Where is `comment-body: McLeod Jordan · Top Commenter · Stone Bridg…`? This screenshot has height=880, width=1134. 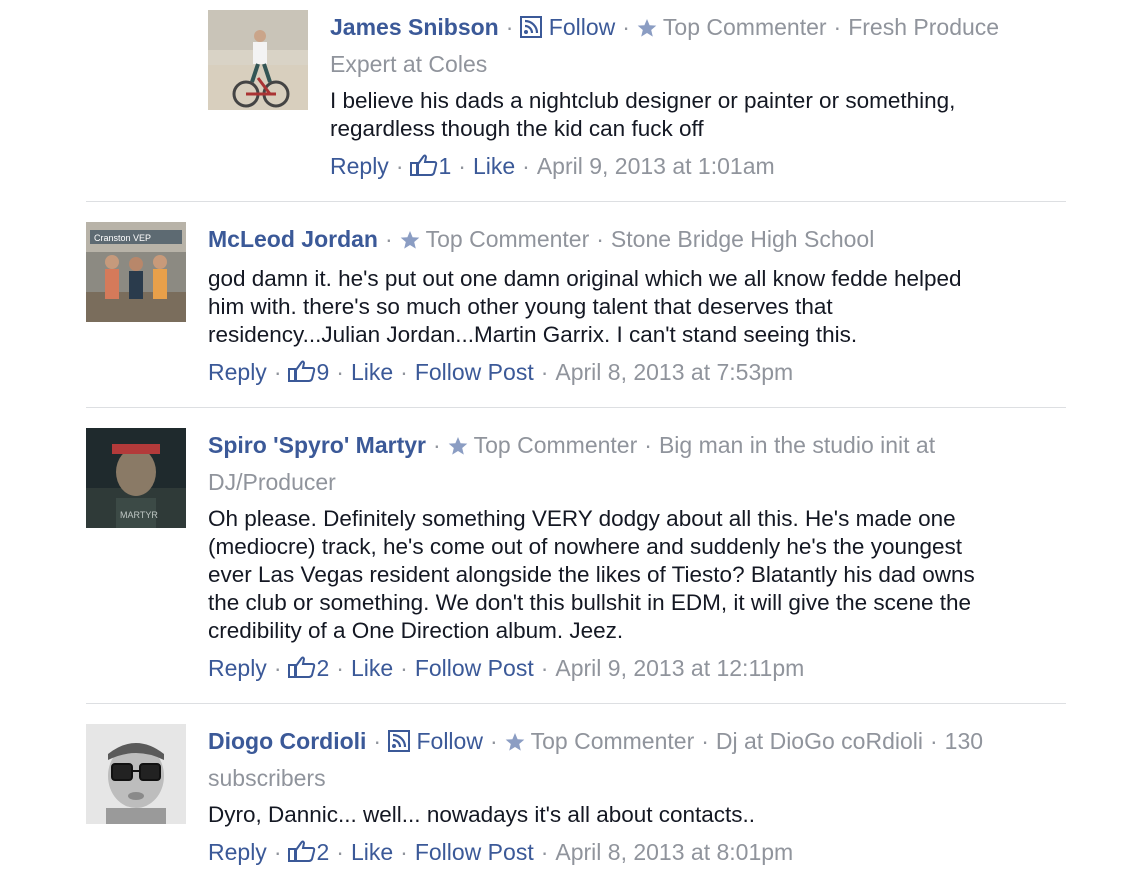
comment-body: McLeod Jordan · Top Commenter · Stone Bridg… is located at coordinates (603, 307).